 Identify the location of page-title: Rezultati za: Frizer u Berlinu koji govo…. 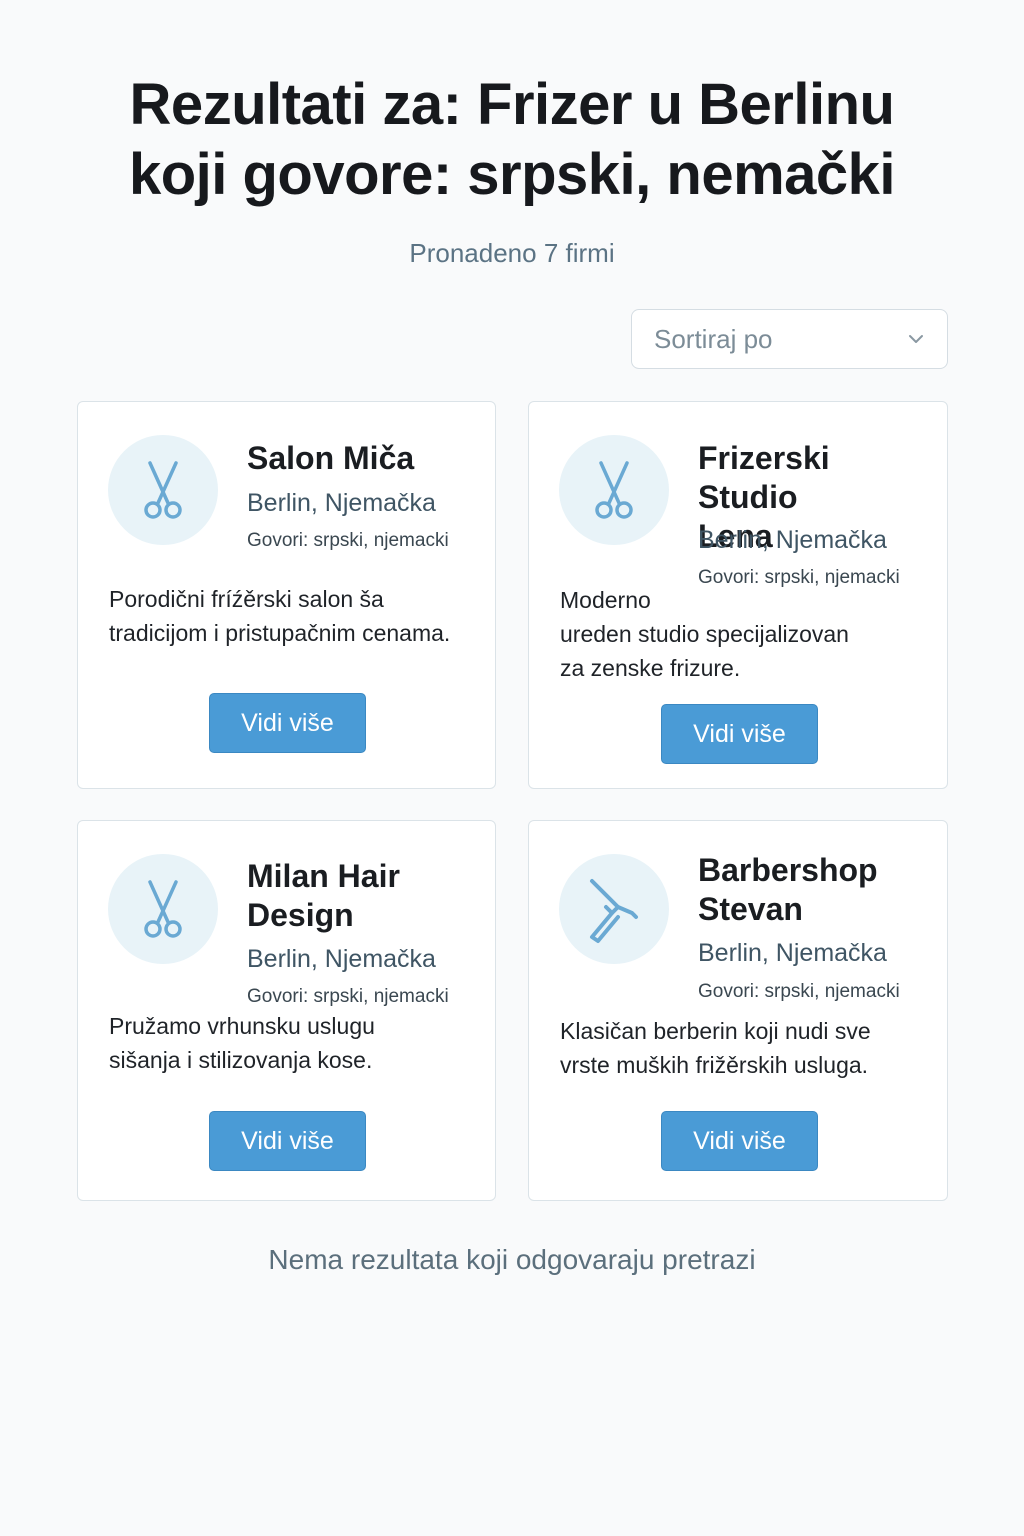
(512, 140).